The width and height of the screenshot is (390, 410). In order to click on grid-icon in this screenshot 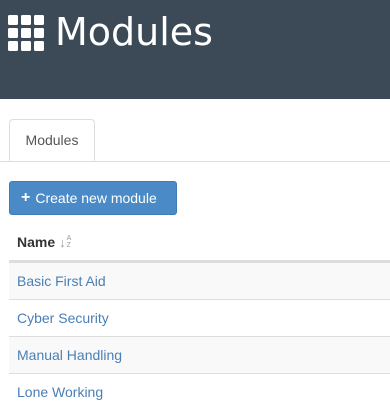, I will do `click(27, 34)`.